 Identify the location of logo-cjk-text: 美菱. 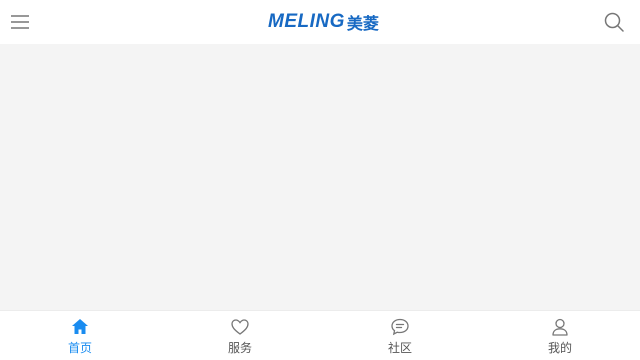
(362, 23).